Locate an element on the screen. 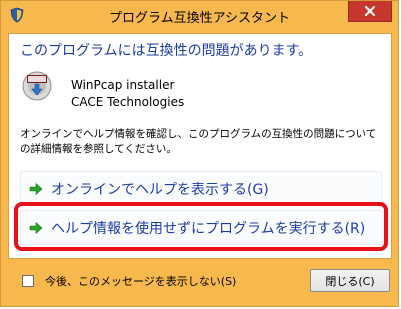 This screenshot has width=401, height=309. close-icon is located at coordinates (370, 11).